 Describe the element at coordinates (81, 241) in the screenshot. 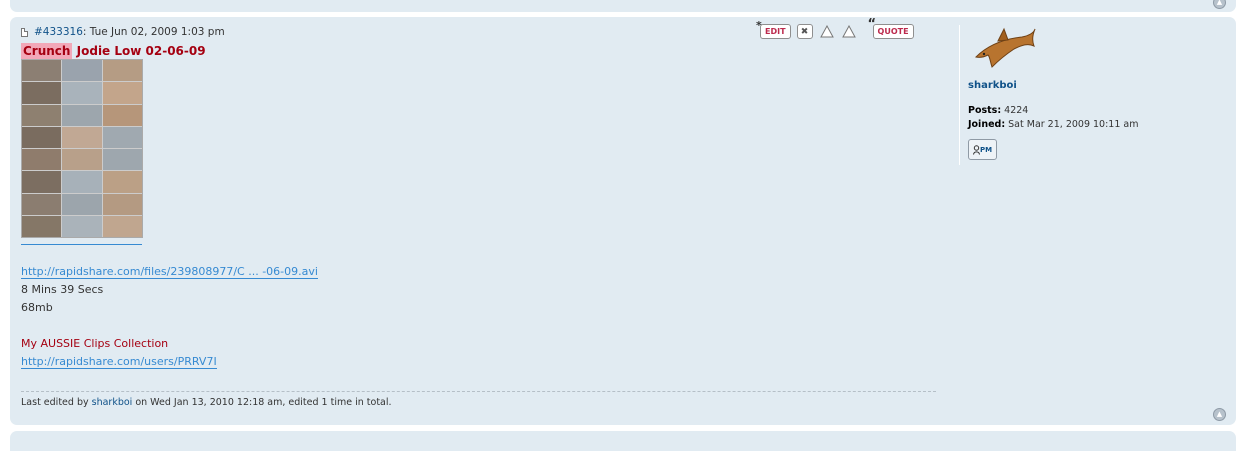

I see `thumbnail-link-underline` at that location.